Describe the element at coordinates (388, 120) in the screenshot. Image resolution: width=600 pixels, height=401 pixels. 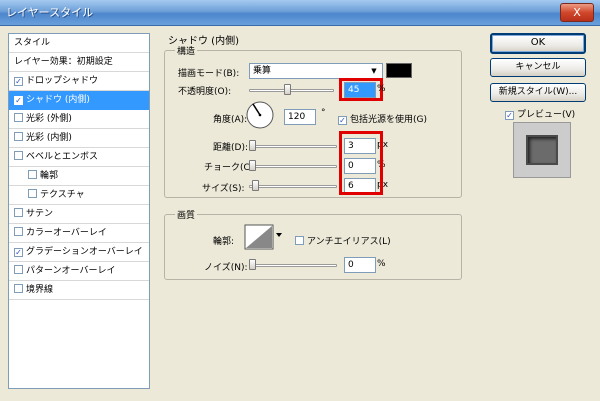
I see `global-light-label: 包括光源を使用(G)` at that location.